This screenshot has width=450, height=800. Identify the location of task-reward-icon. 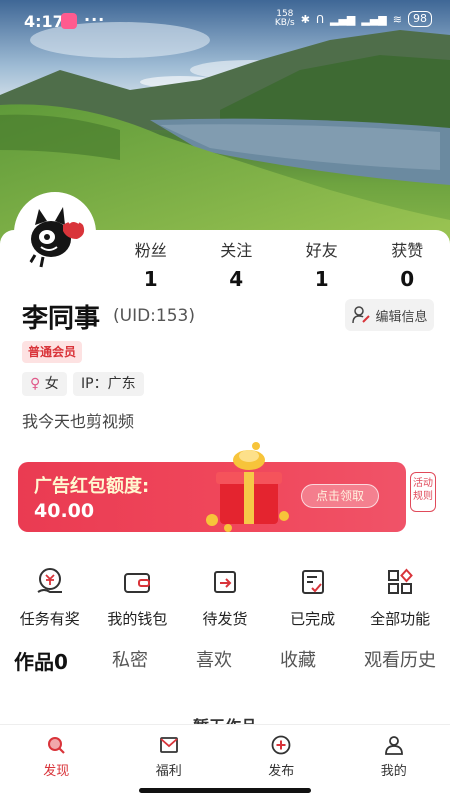
(49, 580).